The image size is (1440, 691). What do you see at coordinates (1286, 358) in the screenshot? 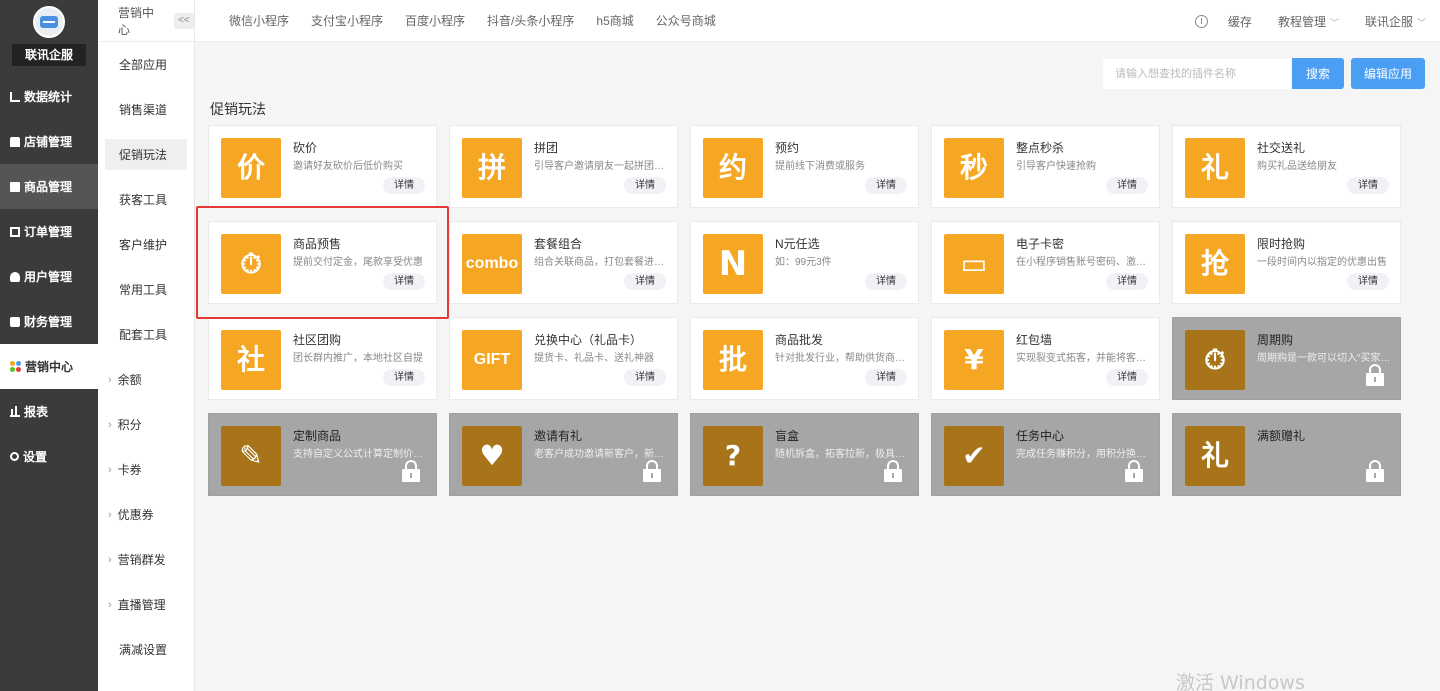
I see `app-card-periodic: ⏱ 周期购 周期购是一款可以切入“买家复购”的应用` at bounding box center [1286, 358].